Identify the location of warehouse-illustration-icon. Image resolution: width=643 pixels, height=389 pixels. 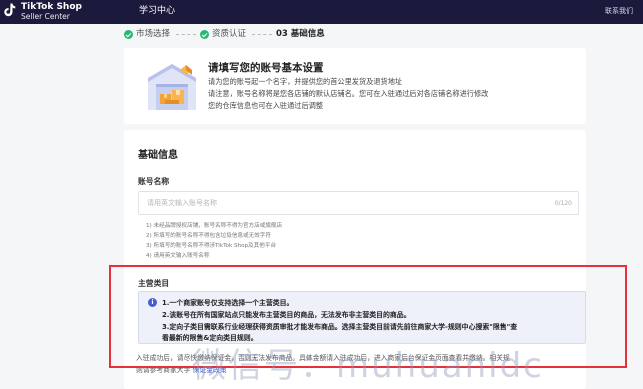
(172, 87).